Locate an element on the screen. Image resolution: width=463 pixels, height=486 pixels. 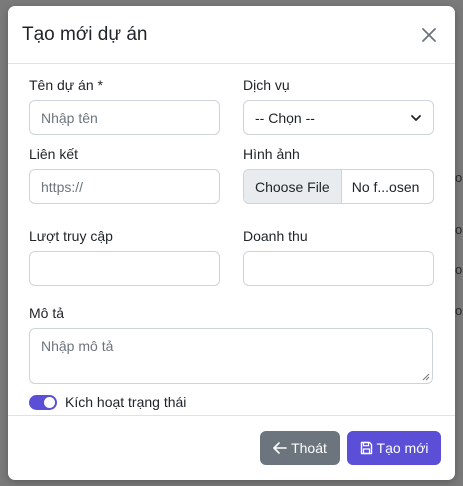
name-label: Tên dự án * is located at coordinates (66, 85).